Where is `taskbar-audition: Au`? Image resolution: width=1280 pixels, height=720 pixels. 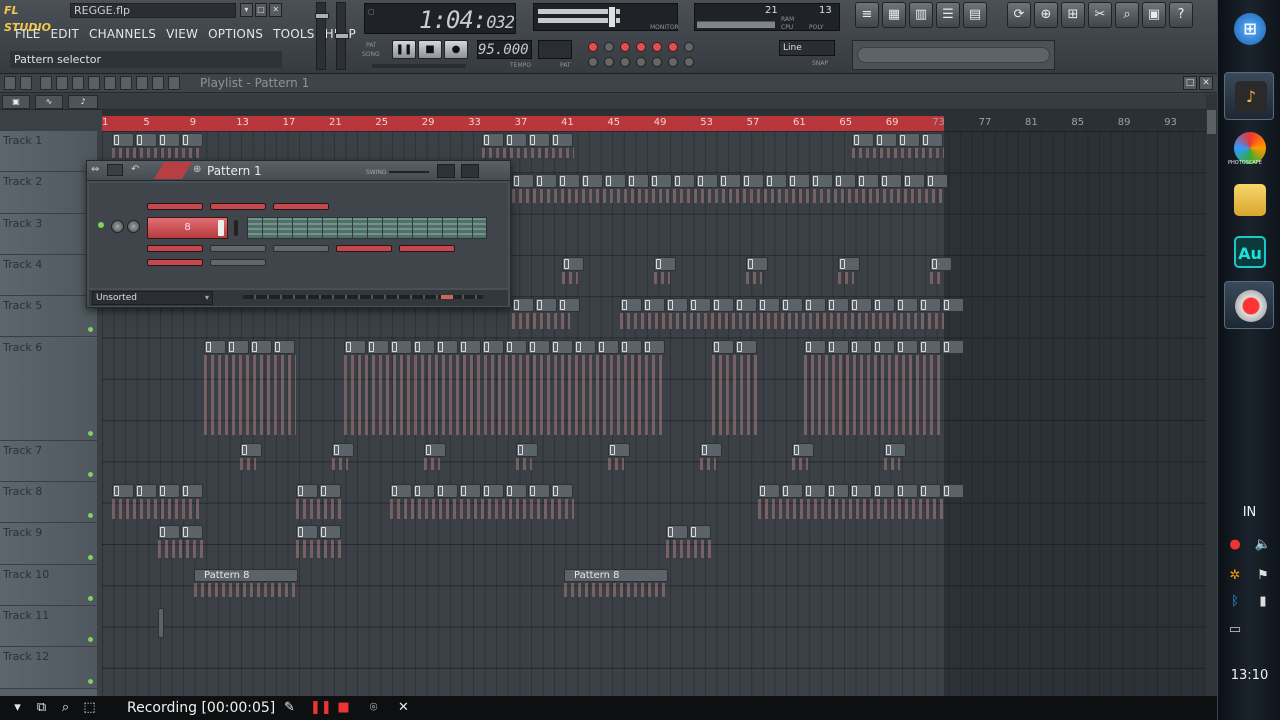 taskbar-audition: Au is located at coordinates (1249, 252).